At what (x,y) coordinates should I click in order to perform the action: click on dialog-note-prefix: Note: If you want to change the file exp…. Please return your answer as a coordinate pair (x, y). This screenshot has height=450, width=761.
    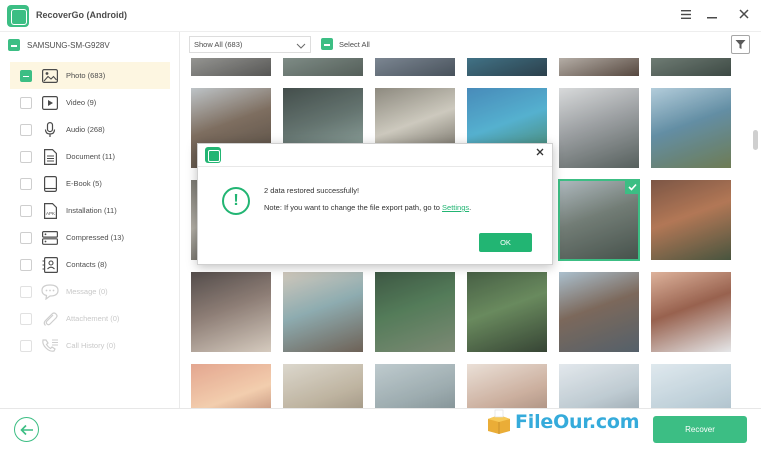
    Looking at the image, I should click on (353, 207).